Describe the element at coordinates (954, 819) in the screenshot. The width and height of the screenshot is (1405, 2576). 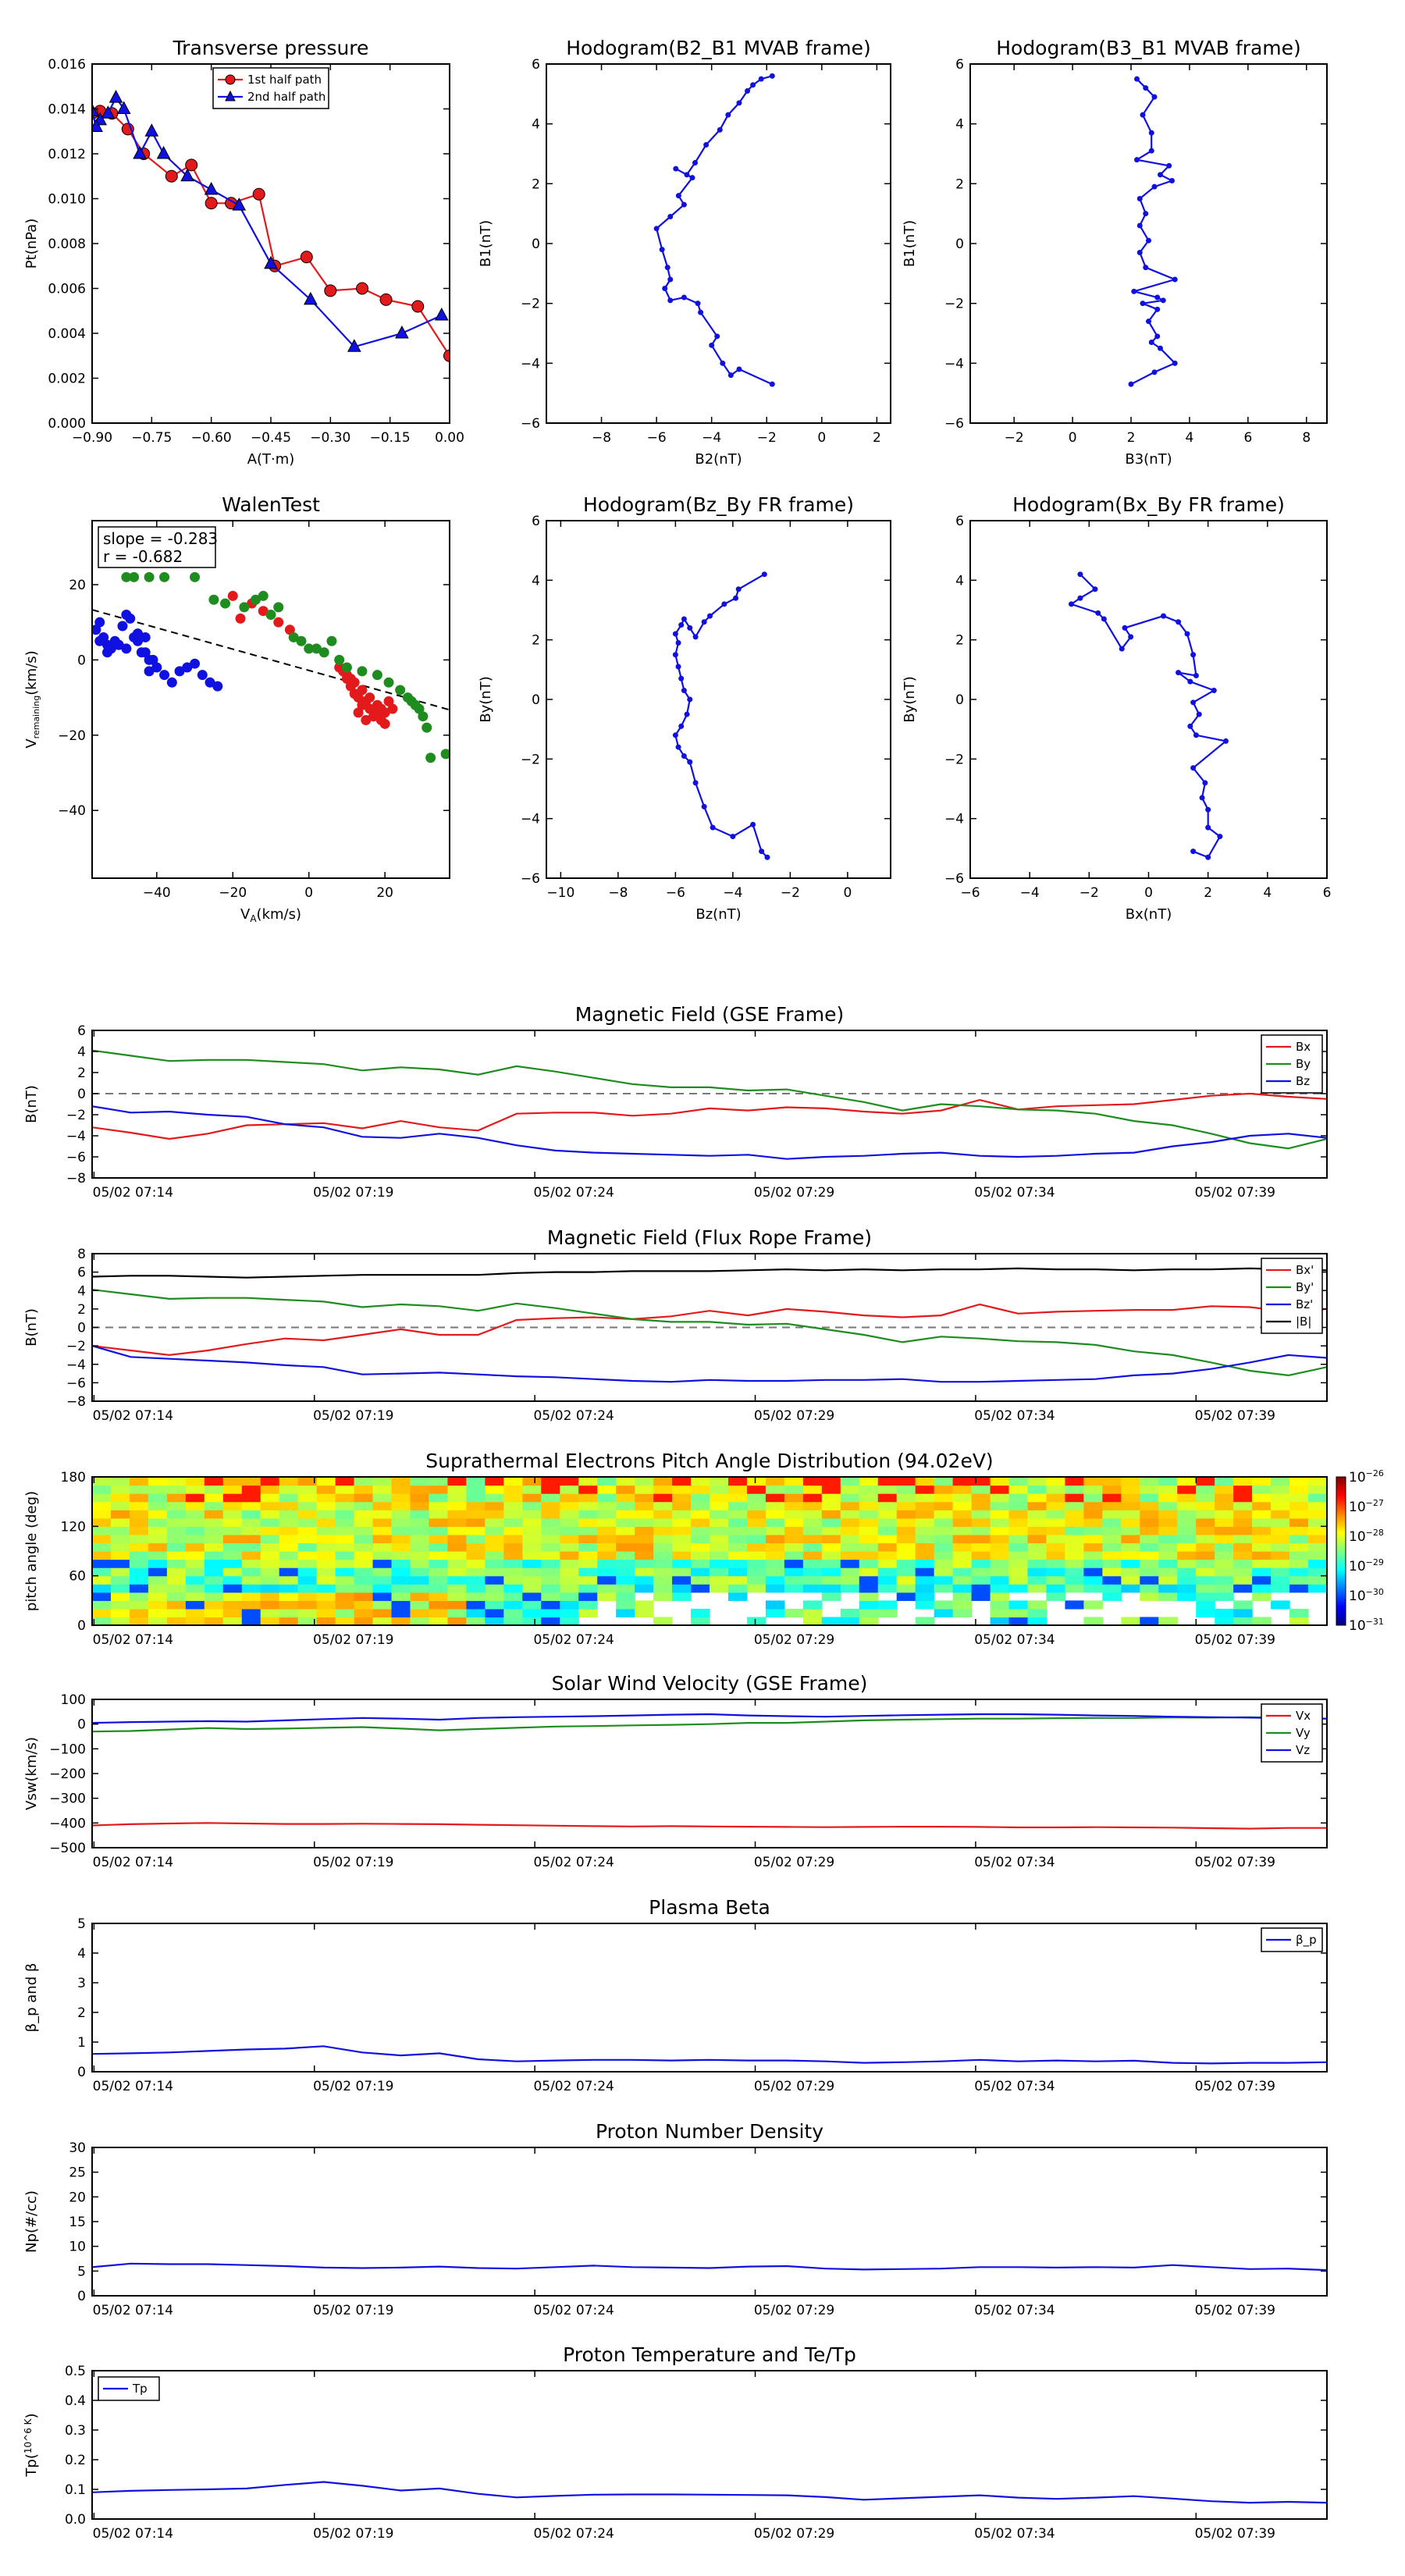
I see `y-tick-label: −4` at that location.